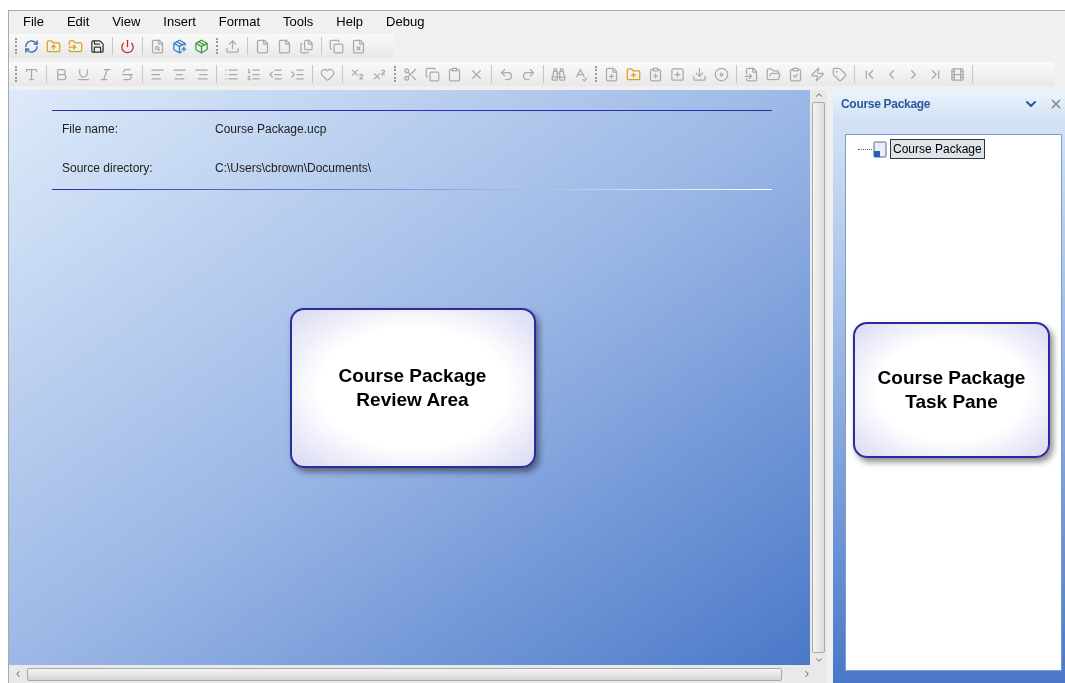 The image size is (1065, 683). I want to click on redo-icon, so click(528, 74).